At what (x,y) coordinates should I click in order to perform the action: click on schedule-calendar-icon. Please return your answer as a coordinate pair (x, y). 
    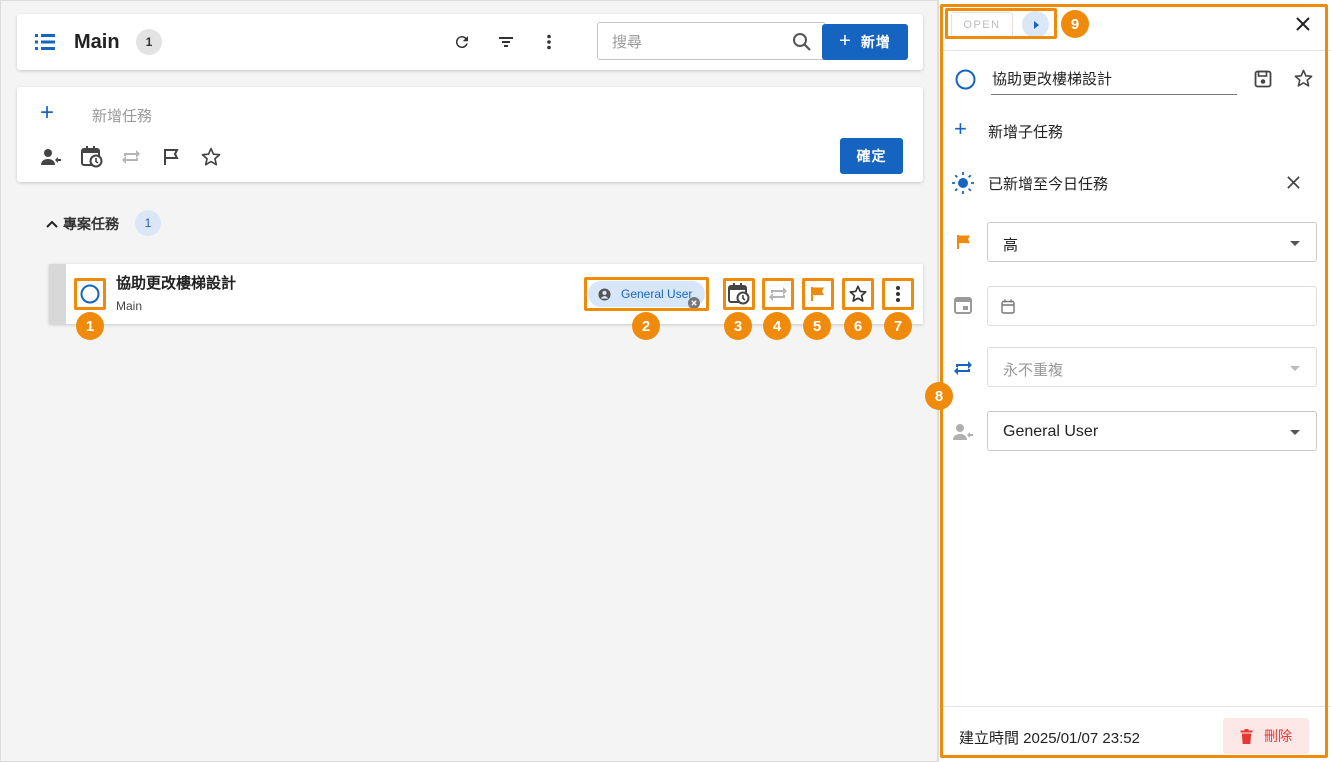
    Looking at the image, I should click on (92, 157).